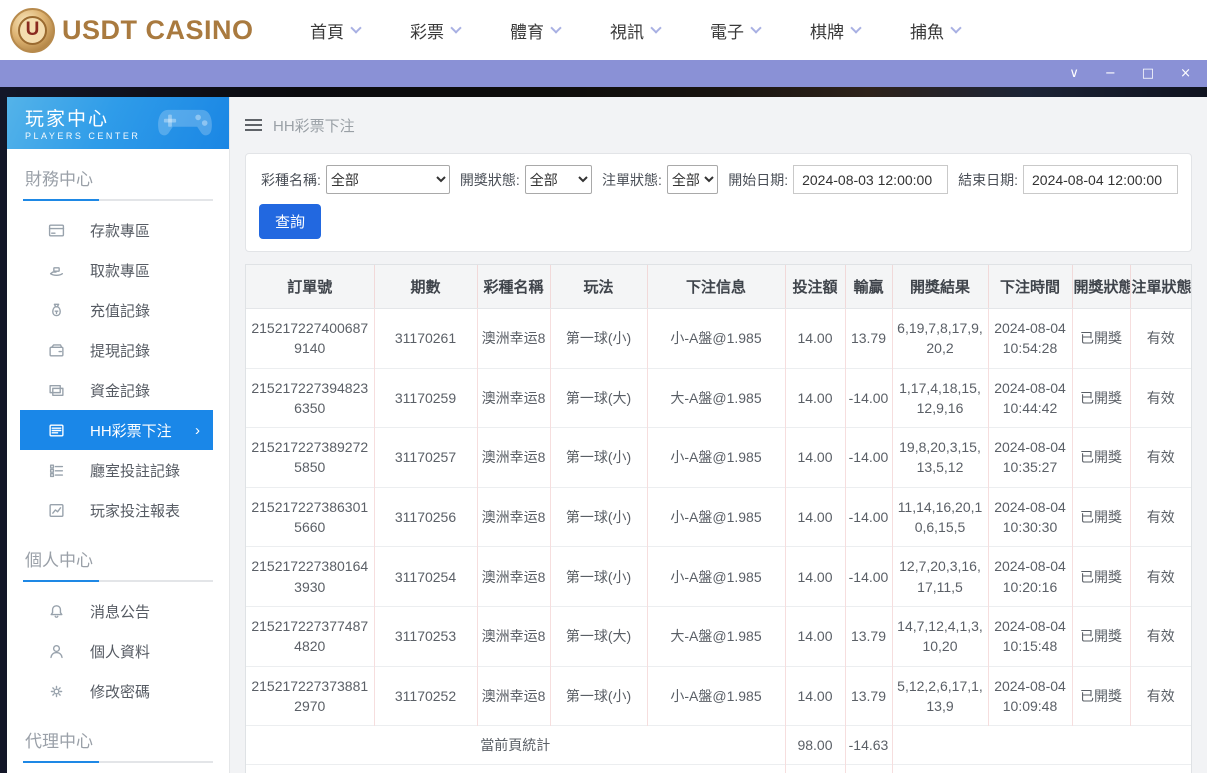  What do you see at coordinates (814, 745) in the screenshot?
I see `summary-bet-total: 98.00` at bounding box center [814, 745].